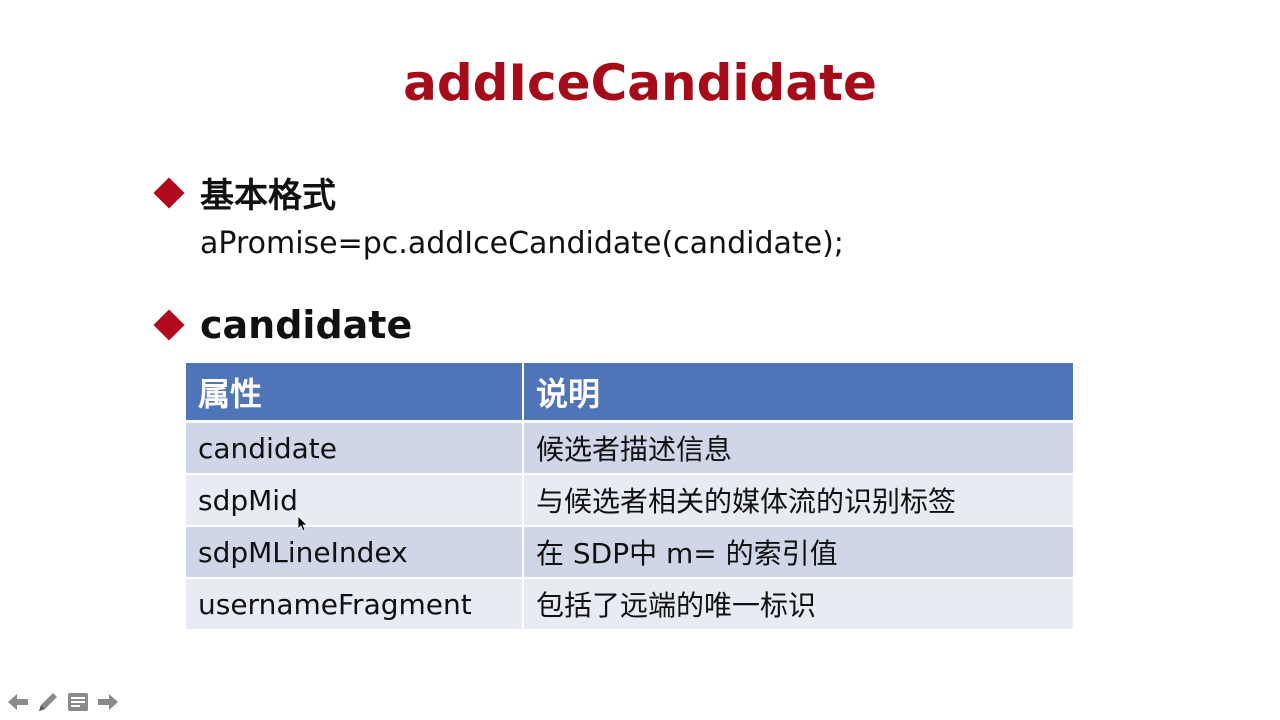 The image size is (1280, 720). I want to click on table-cell-description: 包括了远端的唯一标识, so click(798, 605).